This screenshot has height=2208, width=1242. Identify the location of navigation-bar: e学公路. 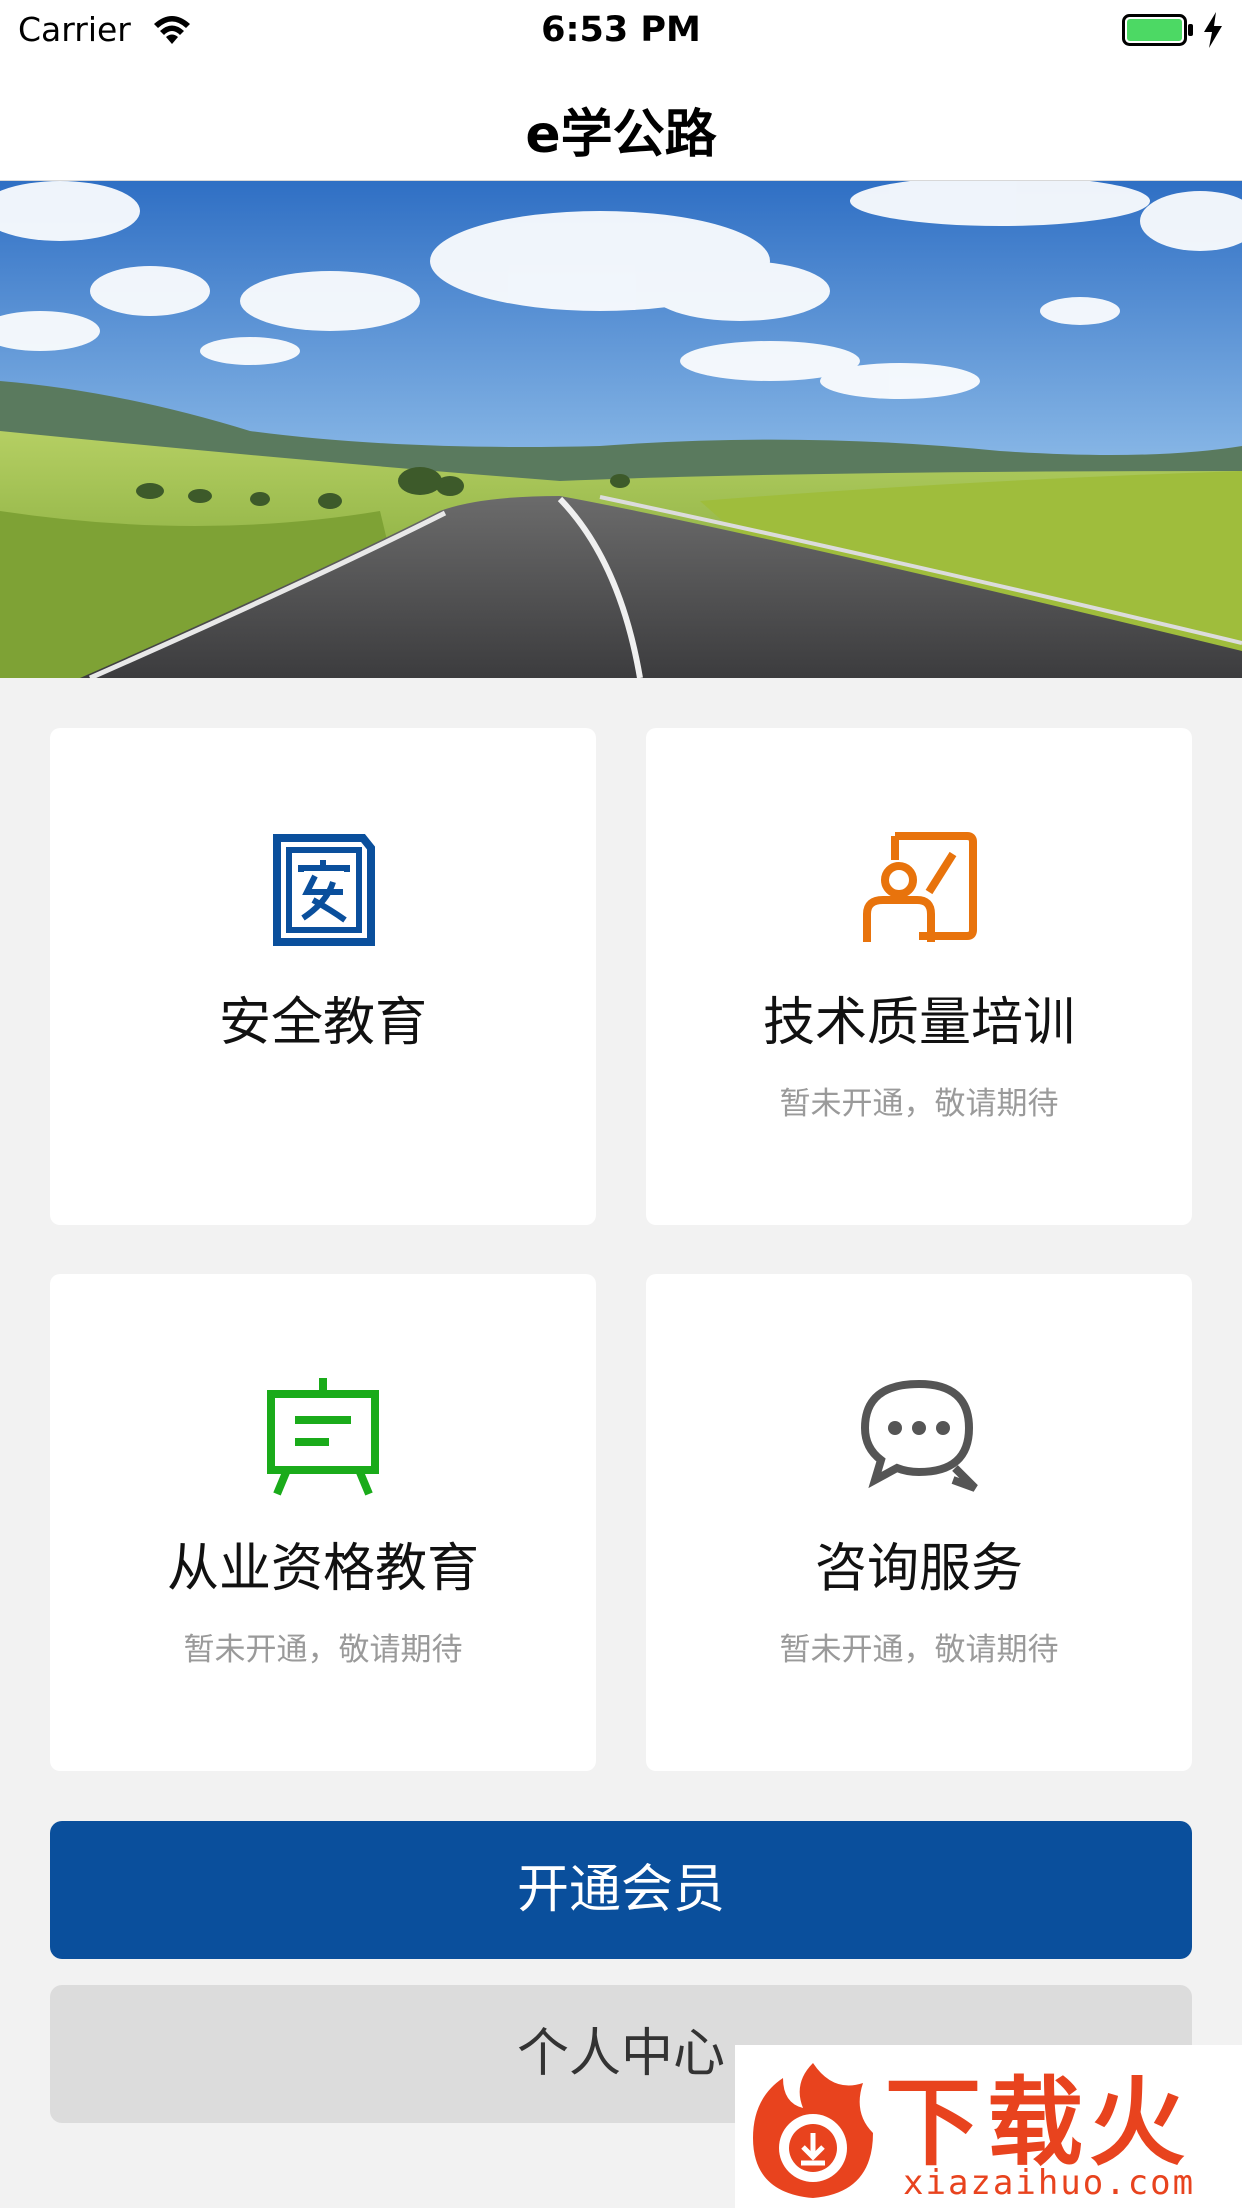
(621, 121).